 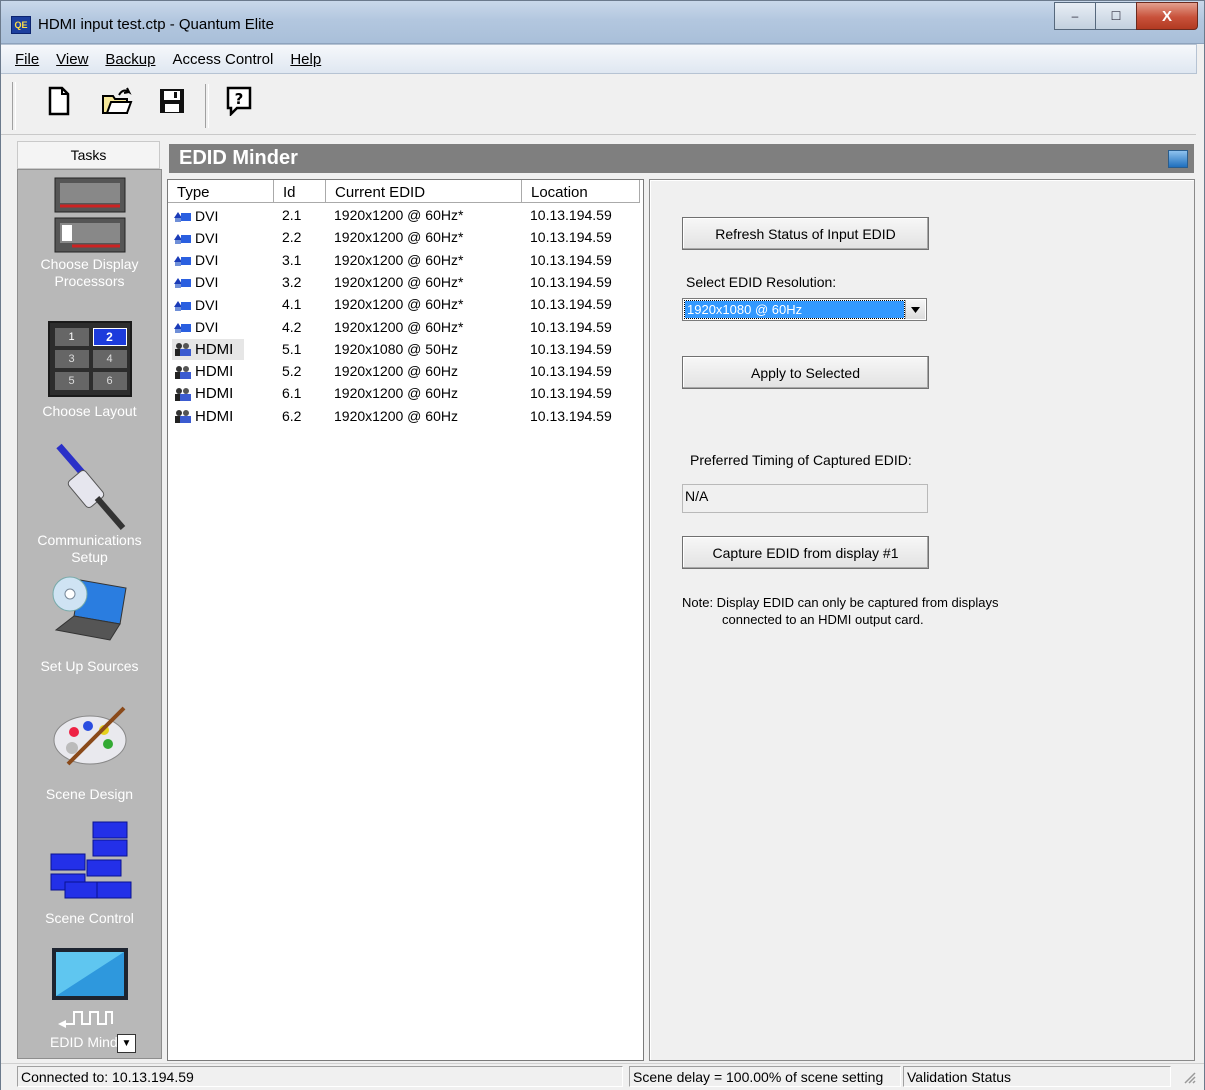 What do you see at coordinates (21, 25) in the screenshot?
I see `app-icon: QE` at bounding box center [21, 25].